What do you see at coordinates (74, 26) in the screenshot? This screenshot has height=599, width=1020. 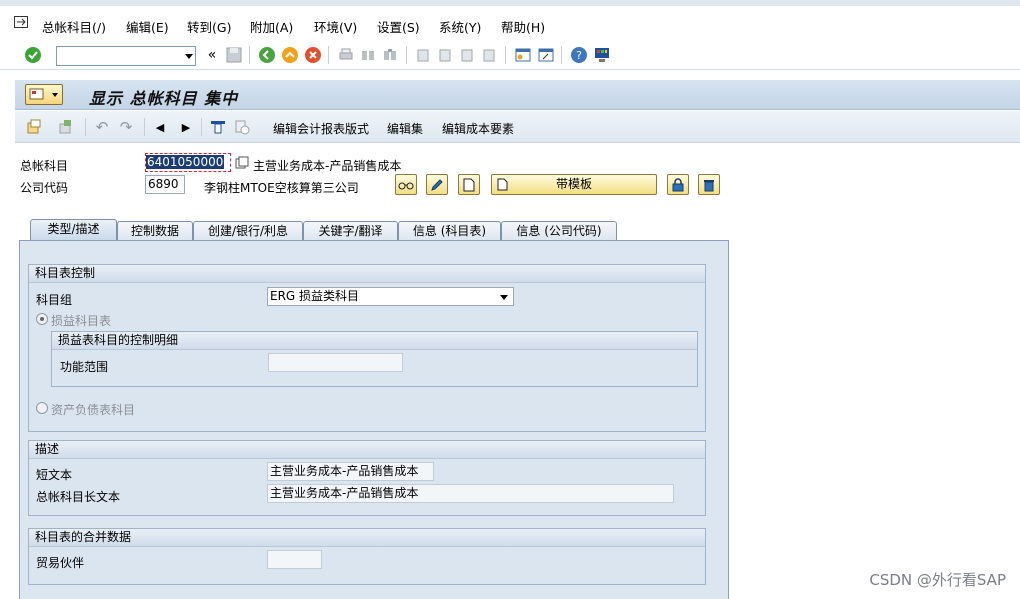 I see `menu-gl-account: 总帐科目(/)` at bounding box center [74, 26].